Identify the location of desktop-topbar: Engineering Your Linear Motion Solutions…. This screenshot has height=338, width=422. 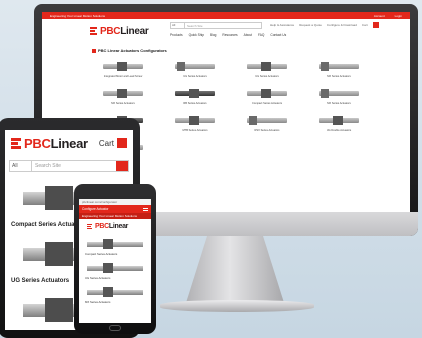
(226, 15).